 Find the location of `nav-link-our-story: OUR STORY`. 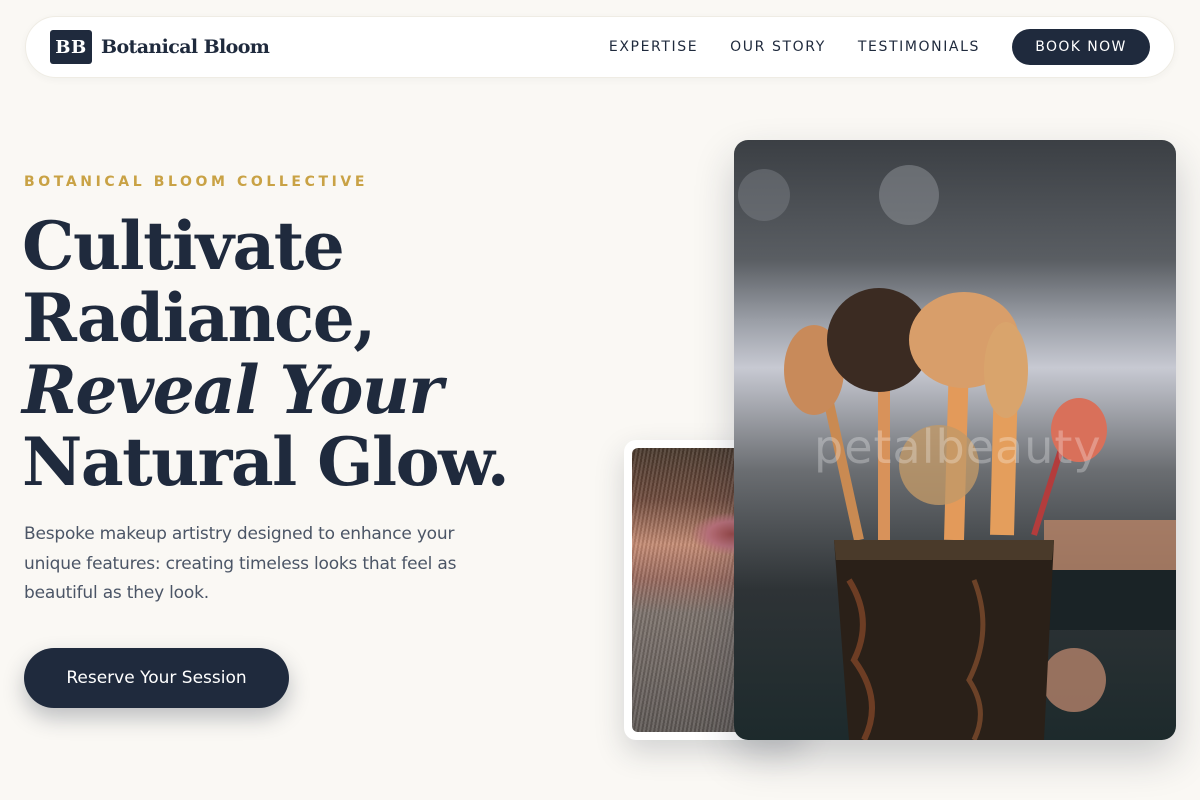

nav-link-our-story: OUR STORY is located at coordinates (778, 47).